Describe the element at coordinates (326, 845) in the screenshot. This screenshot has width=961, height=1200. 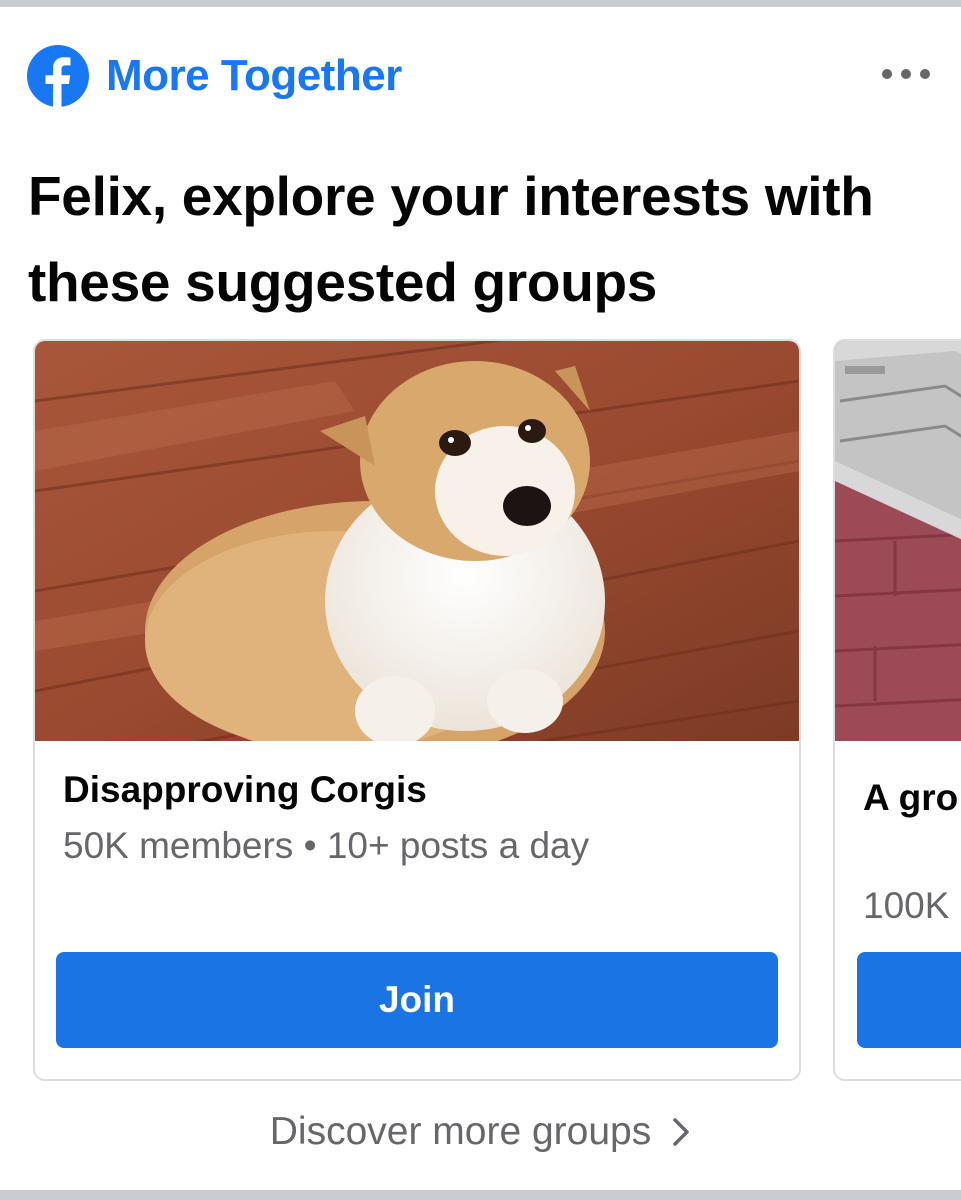
I see `group-meta: 50K members • 10+ posts a day` at that location.